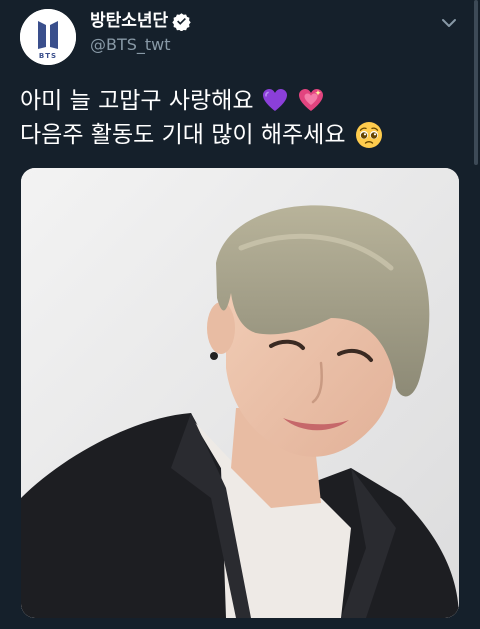  I want to click on verified-badge-icon, so click(181, 21).